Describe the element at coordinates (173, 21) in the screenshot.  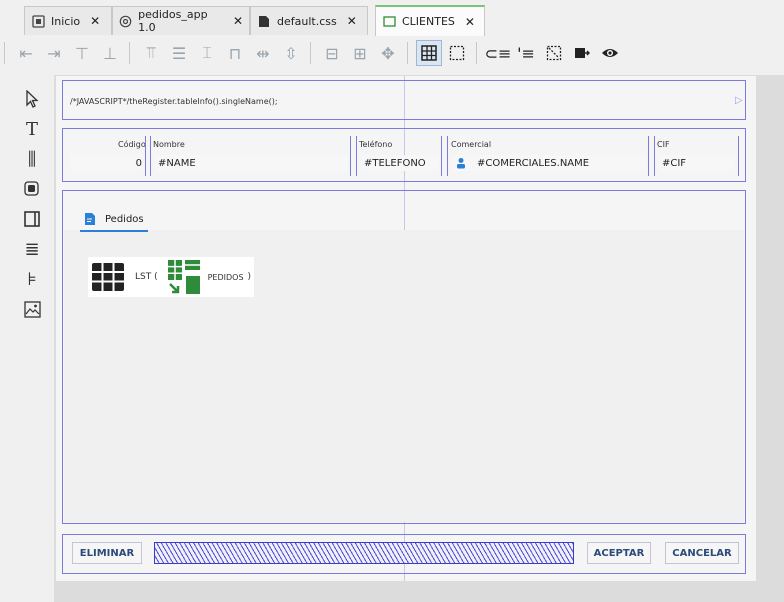
I see `tab-label: pedidos_app 1.0` at that location.